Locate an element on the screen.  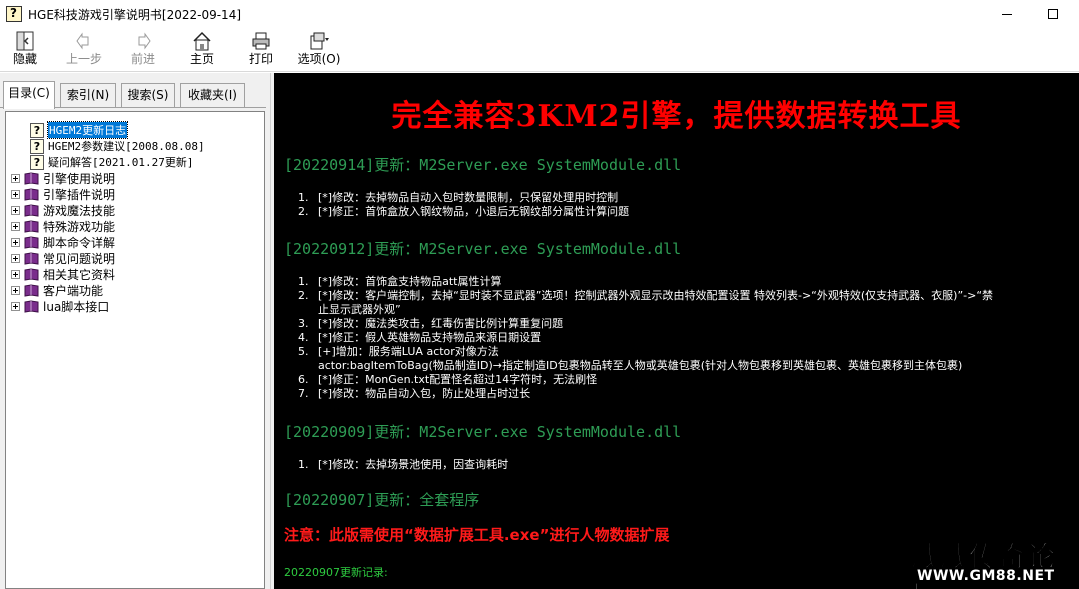
back-button: 上一步 is located at coordinates (84, 50).